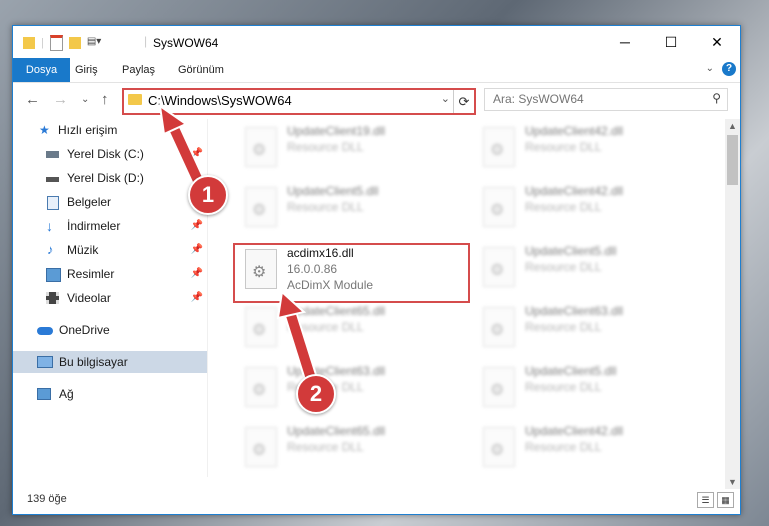  I want to click on computer-icon, so click(45, 362).